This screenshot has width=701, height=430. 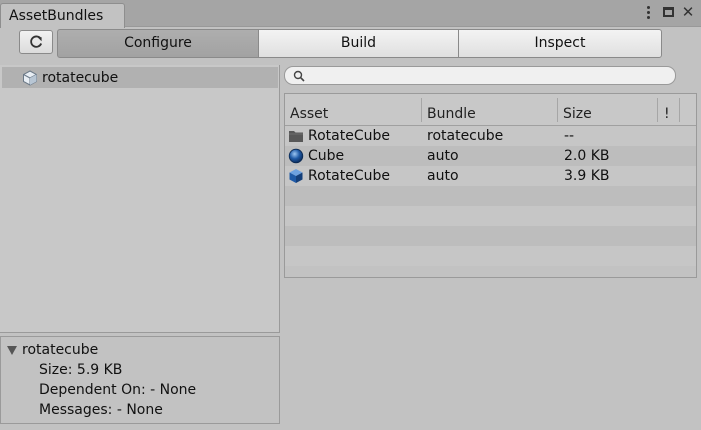 I want to click on maximize-icon, so click(x=668, y=12).